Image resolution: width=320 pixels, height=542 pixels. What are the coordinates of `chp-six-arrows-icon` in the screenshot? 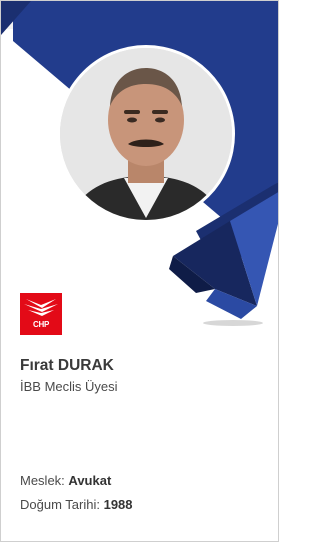 It's located at (41, 307).